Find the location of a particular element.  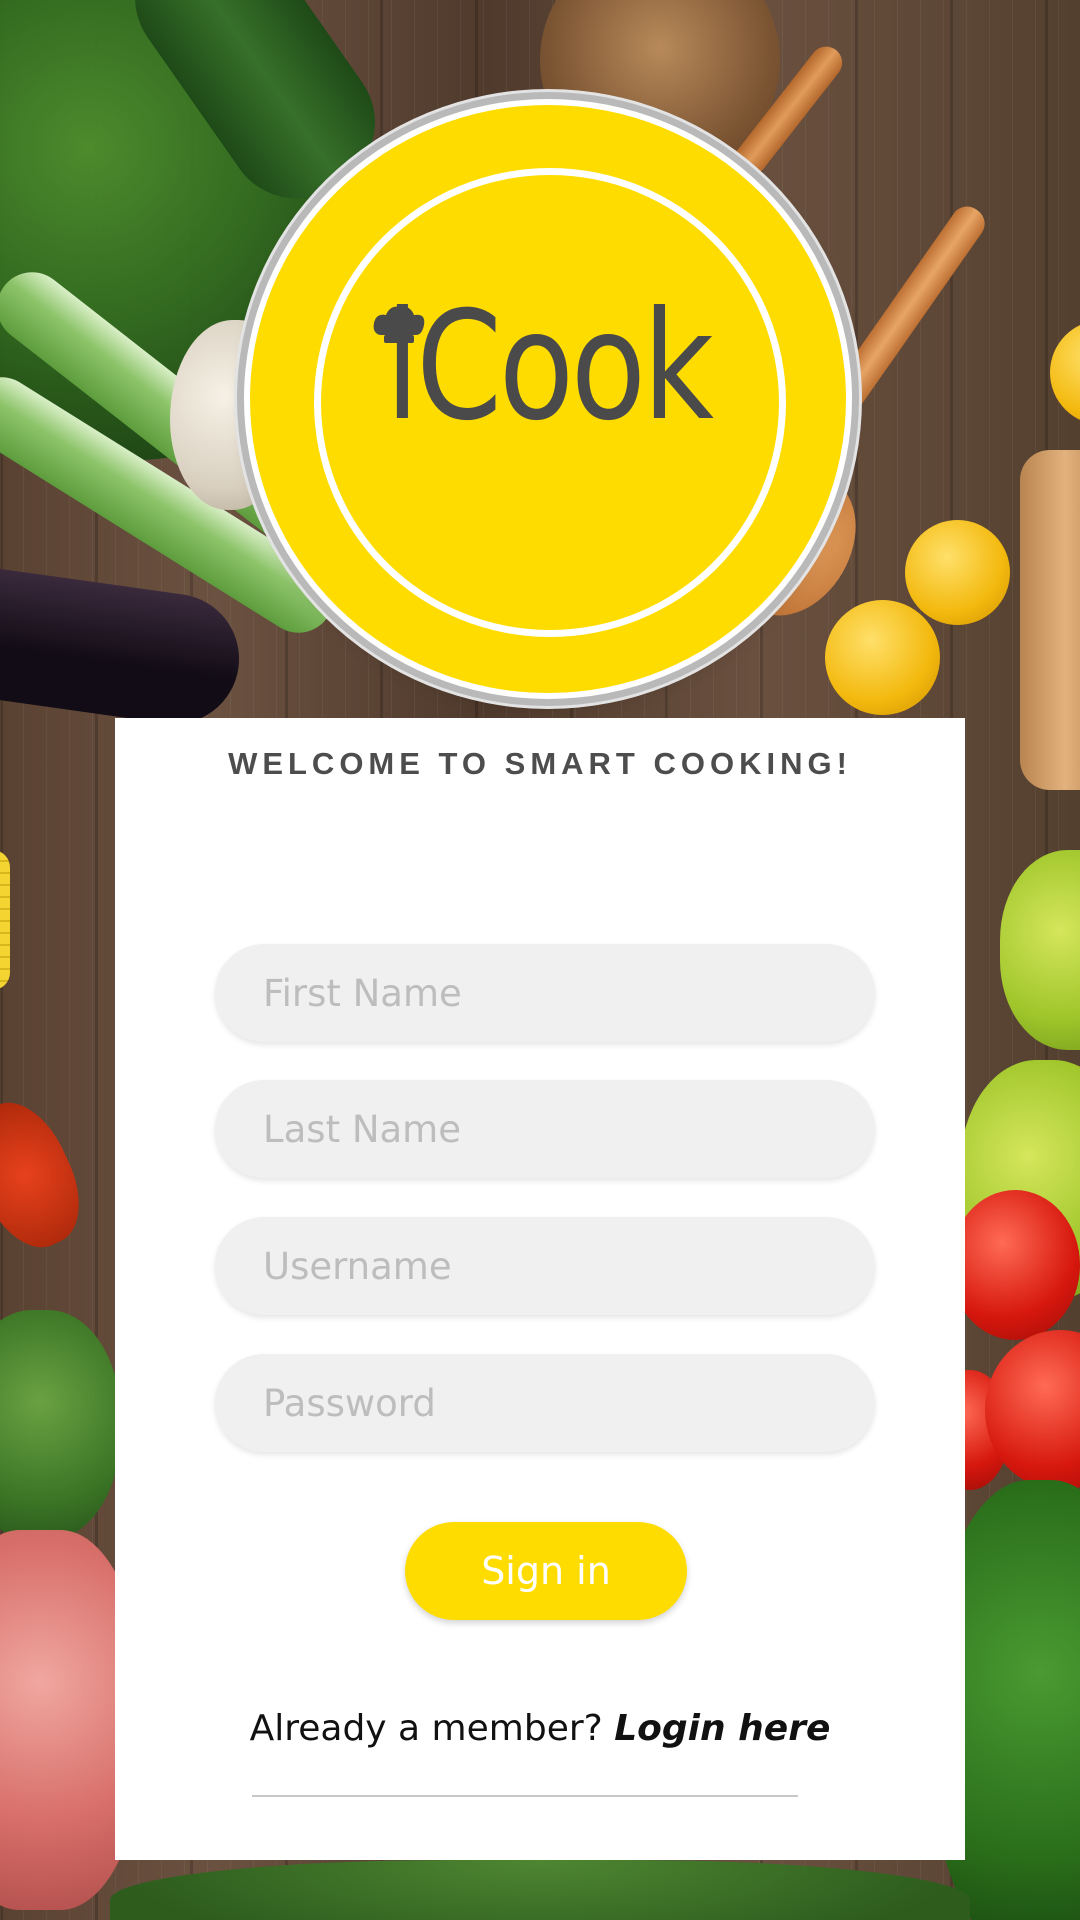

tomato-decoration is located at coordinates (1015, 1265).